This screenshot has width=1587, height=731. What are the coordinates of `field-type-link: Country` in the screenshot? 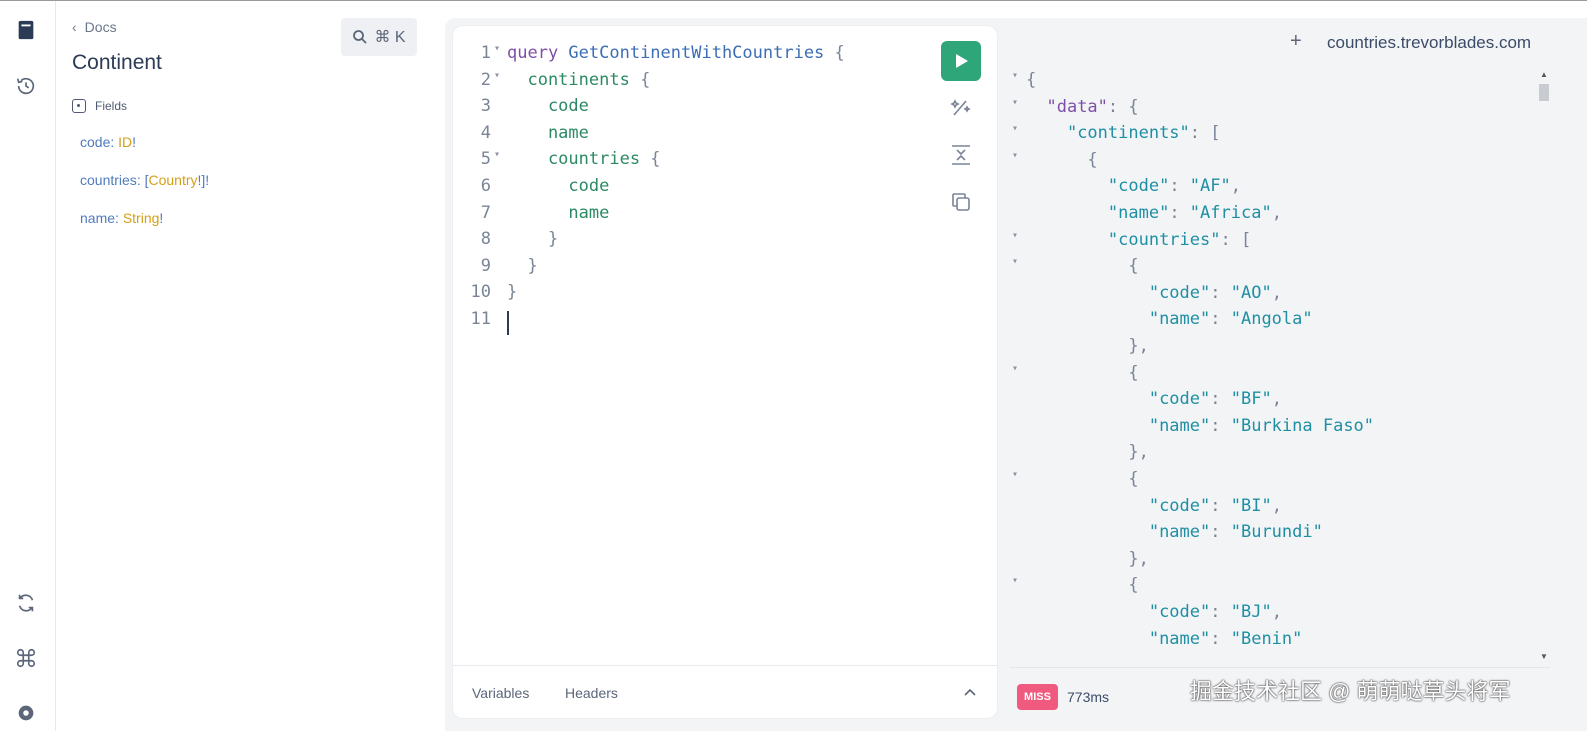 It's located at (172, 180).